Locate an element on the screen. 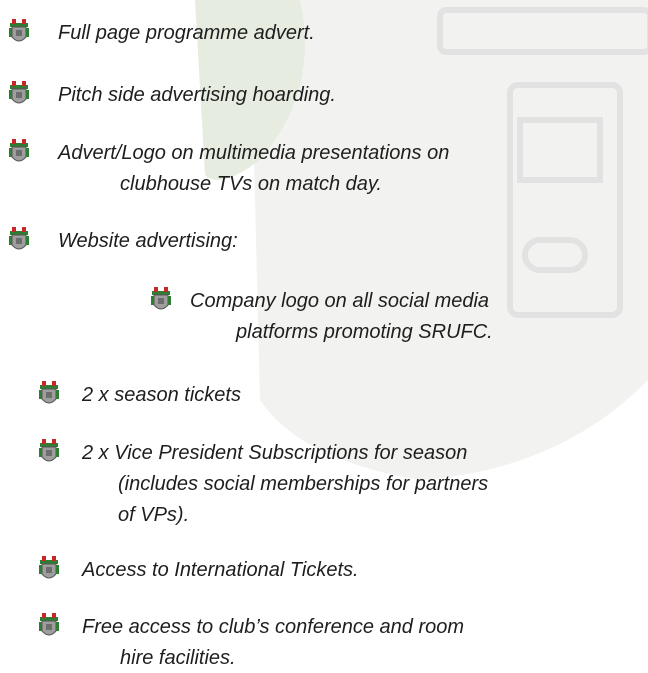 The width and height of the screenshot is (648, 673). list-item-text-line: 2 x season tickets is located at coordinates (161, 395).